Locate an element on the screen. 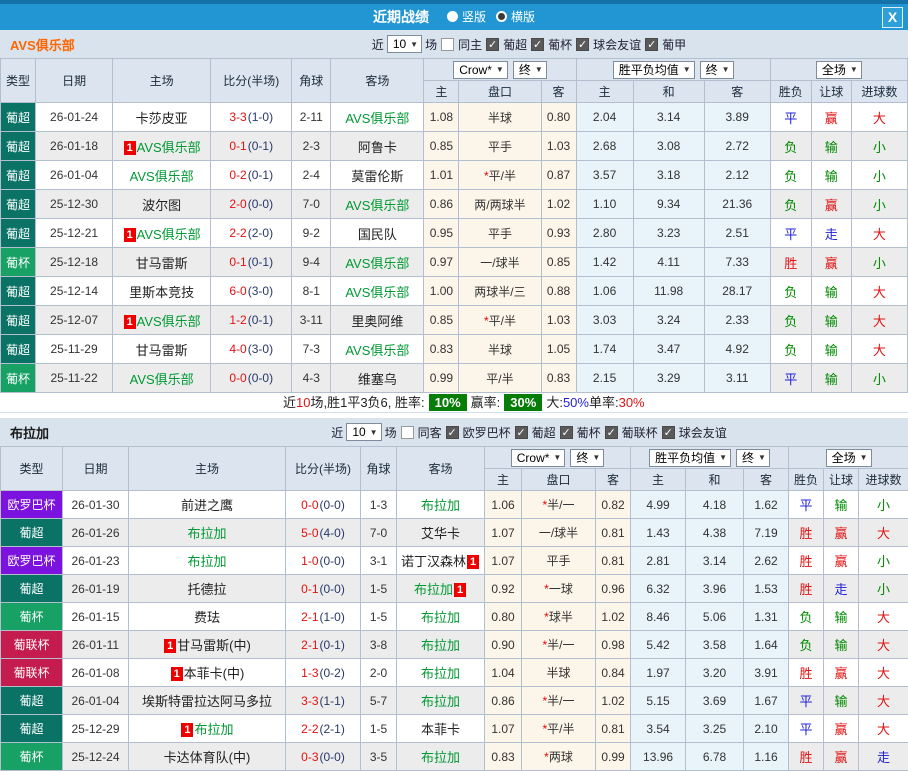  column-subheader: 胜负 is located at coordinates (790, 92).